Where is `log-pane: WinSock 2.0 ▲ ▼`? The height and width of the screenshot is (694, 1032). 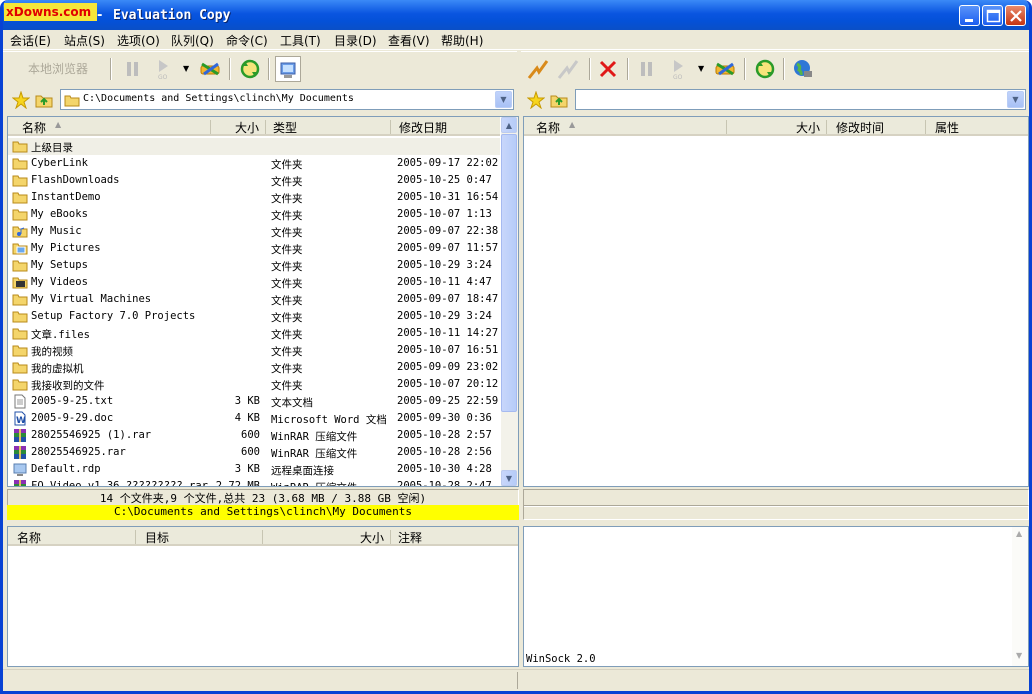 log-pane: WinSock 2.0 ▲ ▼ is located at coordinates (776, 596).